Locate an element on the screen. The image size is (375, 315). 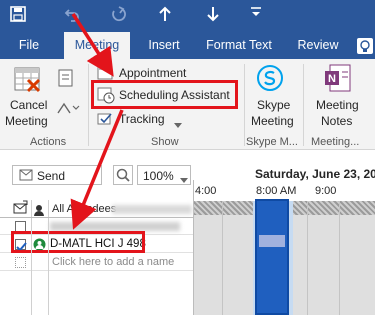
zoom-icon is located at coordinates (123, 175).